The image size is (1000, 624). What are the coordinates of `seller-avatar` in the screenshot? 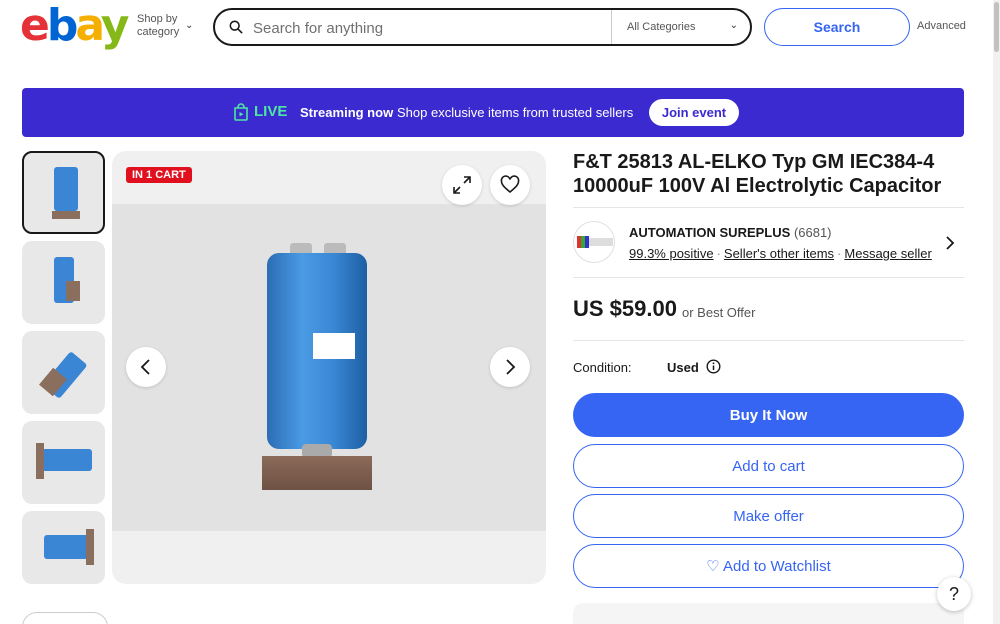 It's located at (594, 242).